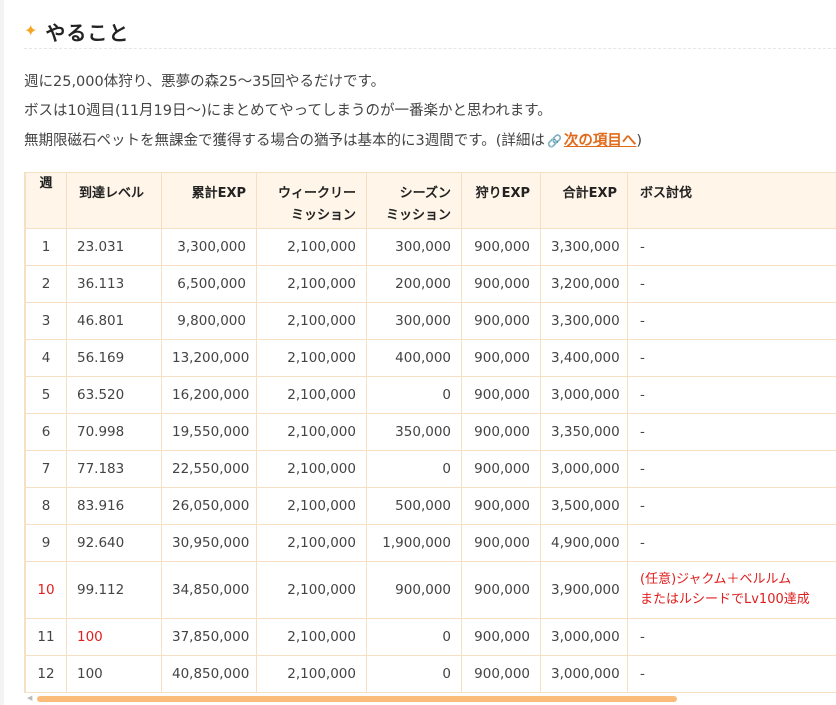  Describe the element at coordinates (430, 31) in the screenshot. I see `section-heading: ✦ やること` at that location.